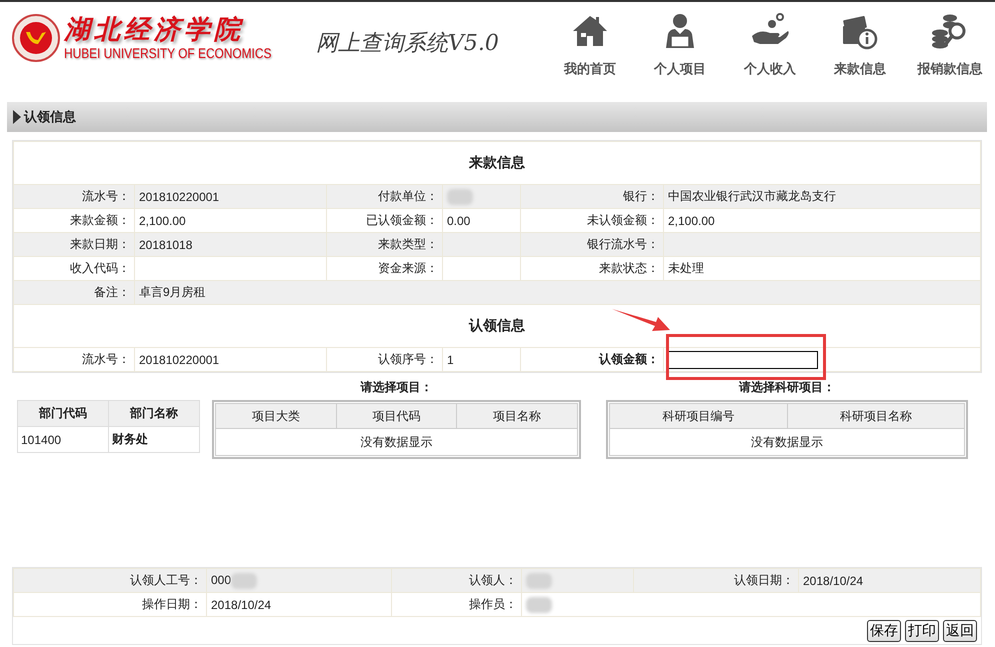  I want to click on table-title: 来款信息, so click(497, 162).